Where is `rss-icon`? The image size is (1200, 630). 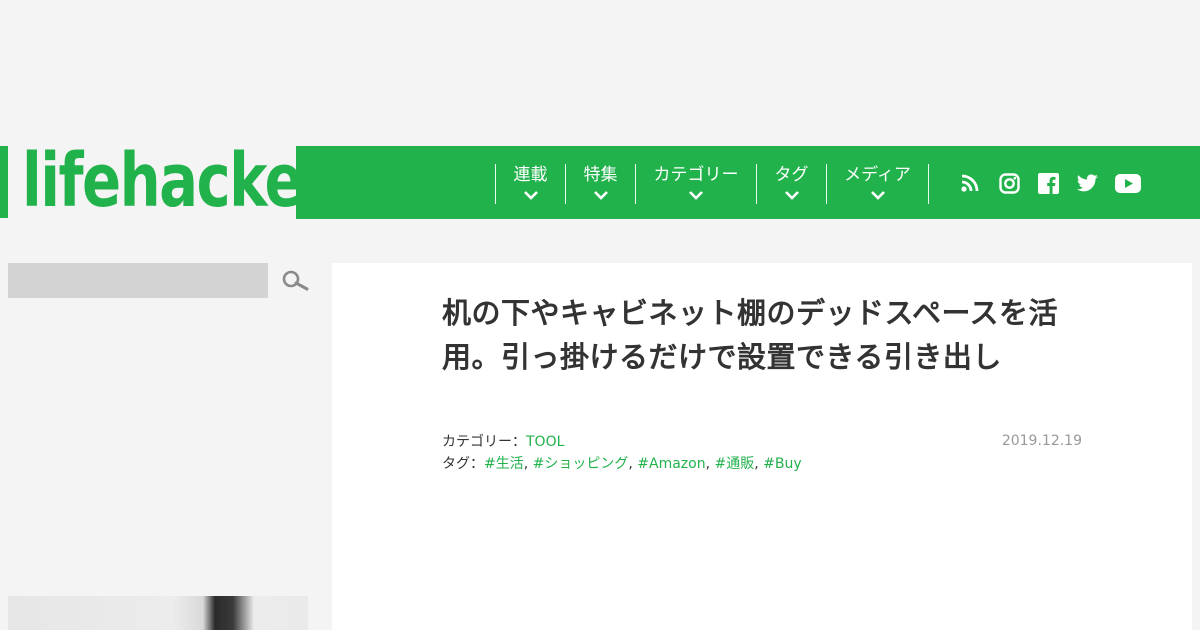
rss-icon is located at coordinates (970, 183).